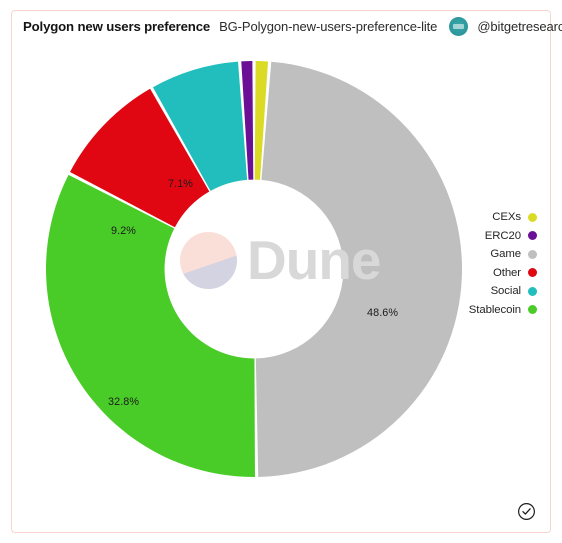 The image size is (562, 543). What do you see at coordinates (328, 26) in the screenshot?
I see `query-subtitle: BG-Polygon-new-users-preference-lite` at bounding box center [328, 26].